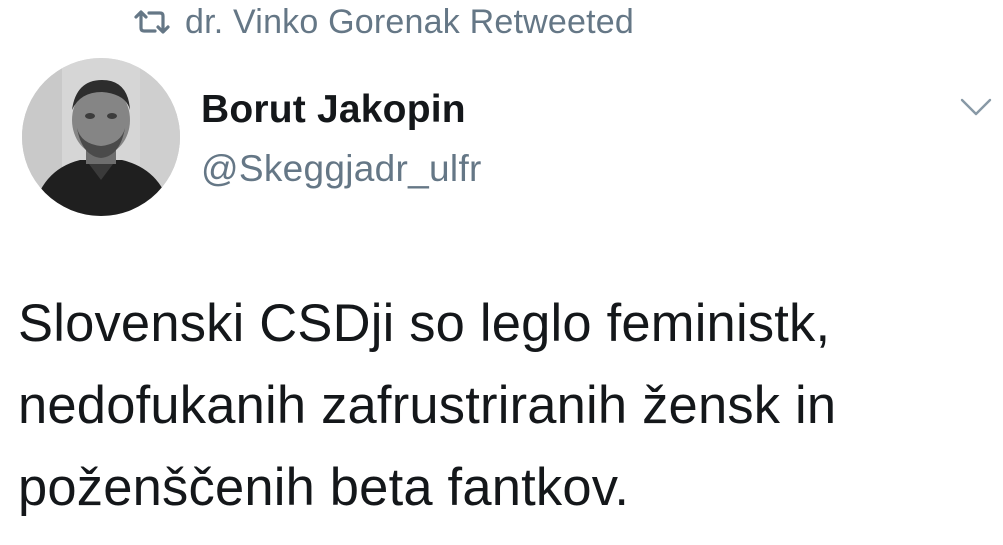  What do you see at coordinates (333, 110) in the screenshot?
I see `author-display-name: Borut Jakopin` at bounding box center [333, 110].